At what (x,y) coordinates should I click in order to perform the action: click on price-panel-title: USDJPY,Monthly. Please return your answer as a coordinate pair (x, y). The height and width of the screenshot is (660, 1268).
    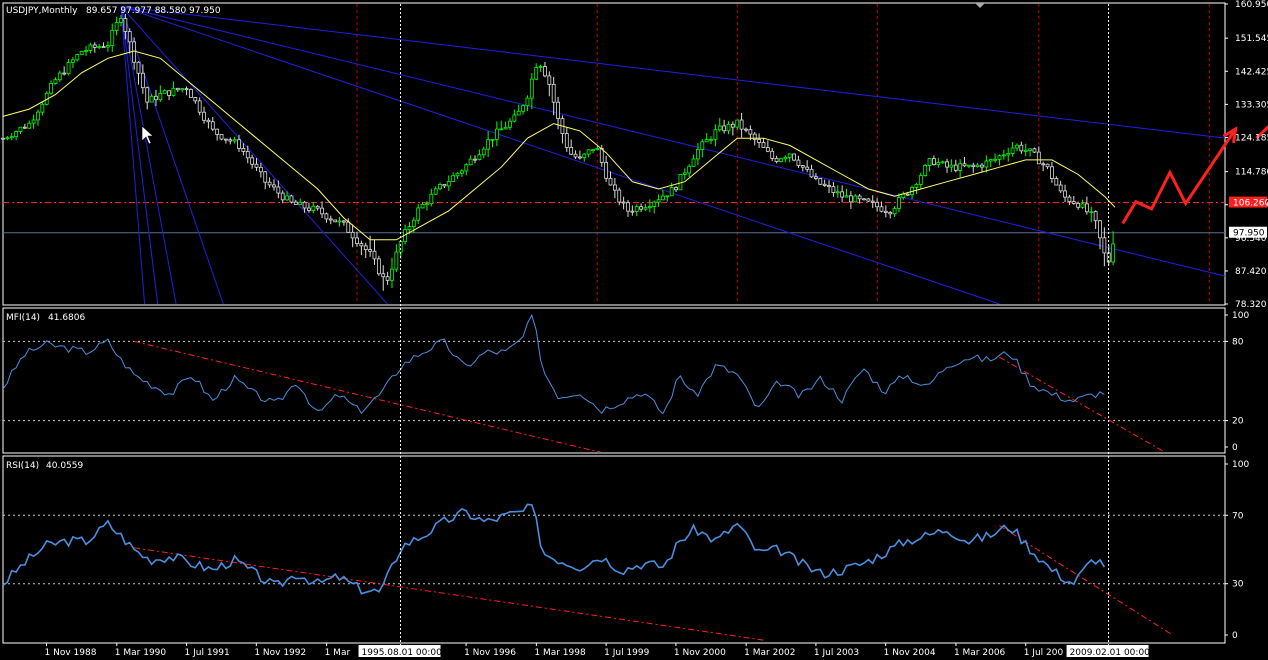
    Looking at the image, I should click on (42, 11).